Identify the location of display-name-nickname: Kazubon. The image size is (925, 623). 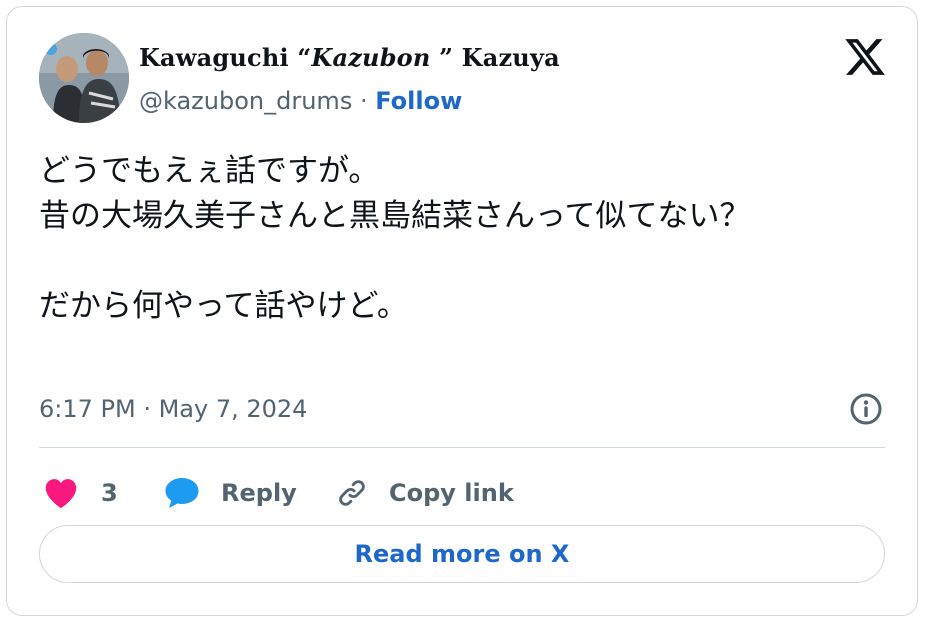
(371, 57).